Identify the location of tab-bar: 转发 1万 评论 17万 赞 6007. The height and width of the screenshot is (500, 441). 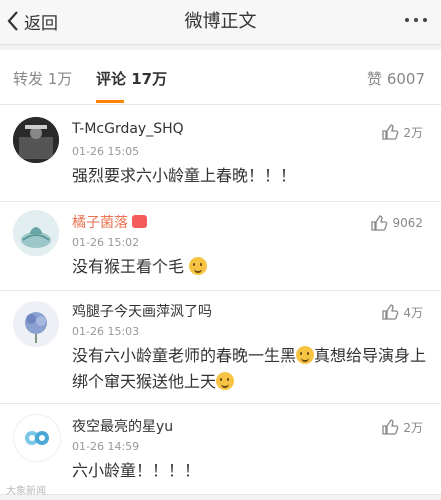
(220, 77).